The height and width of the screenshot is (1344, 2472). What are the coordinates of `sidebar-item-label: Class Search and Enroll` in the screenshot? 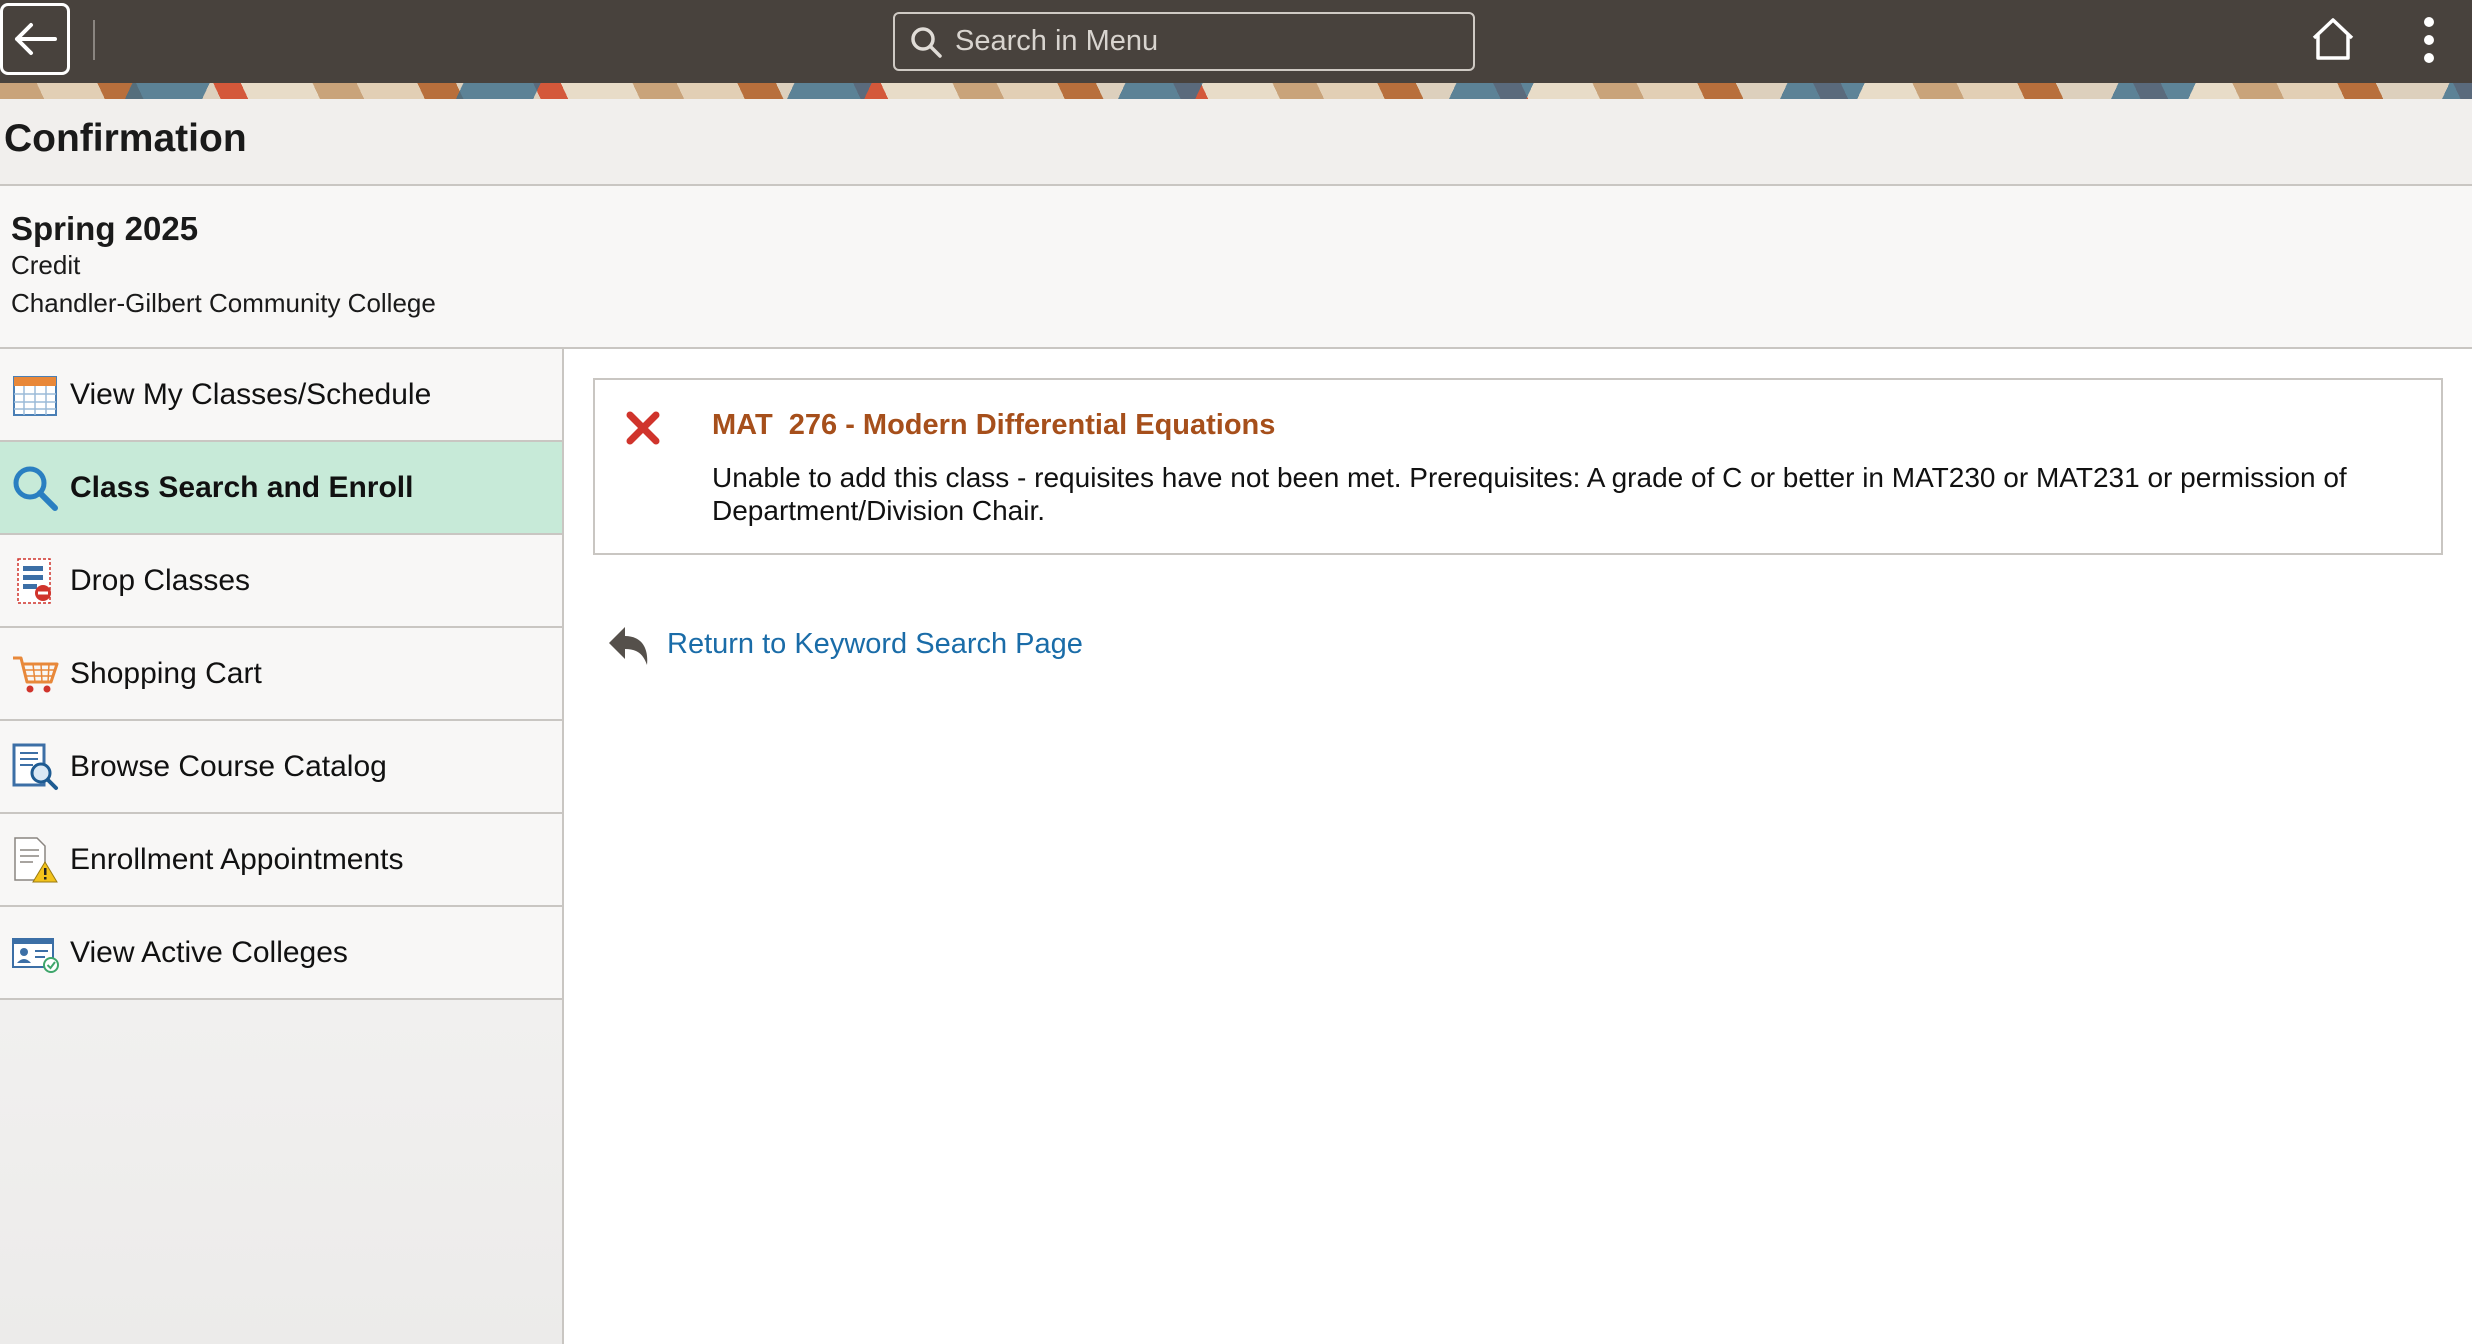 It's located at (242, 487).